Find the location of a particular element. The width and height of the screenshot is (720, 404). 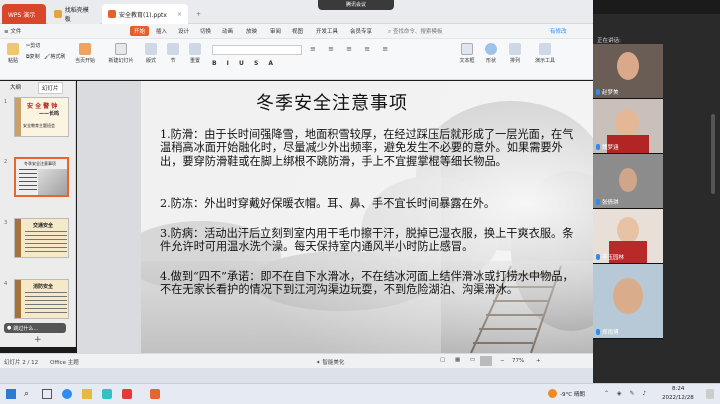

meeting-indicator: 腾讯会议 is located at coordinates (356, 5).